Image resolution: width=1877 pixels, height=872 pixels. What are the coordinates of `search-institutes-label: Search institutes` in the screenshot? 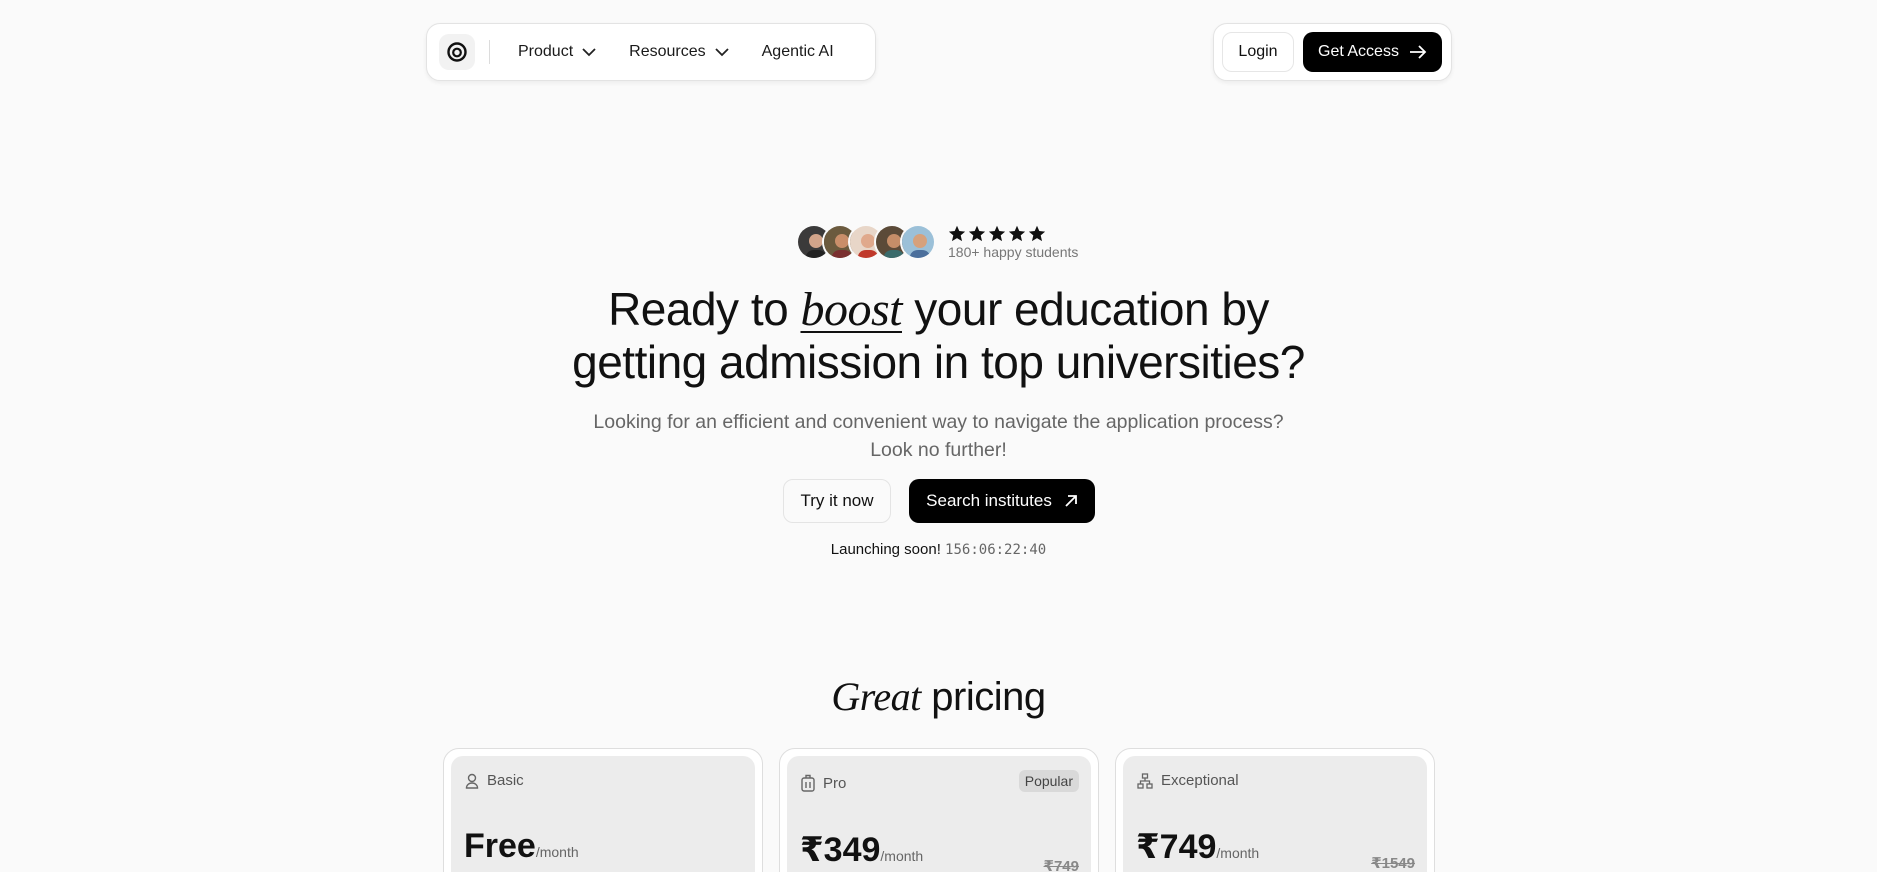 It's located at (989, 500).